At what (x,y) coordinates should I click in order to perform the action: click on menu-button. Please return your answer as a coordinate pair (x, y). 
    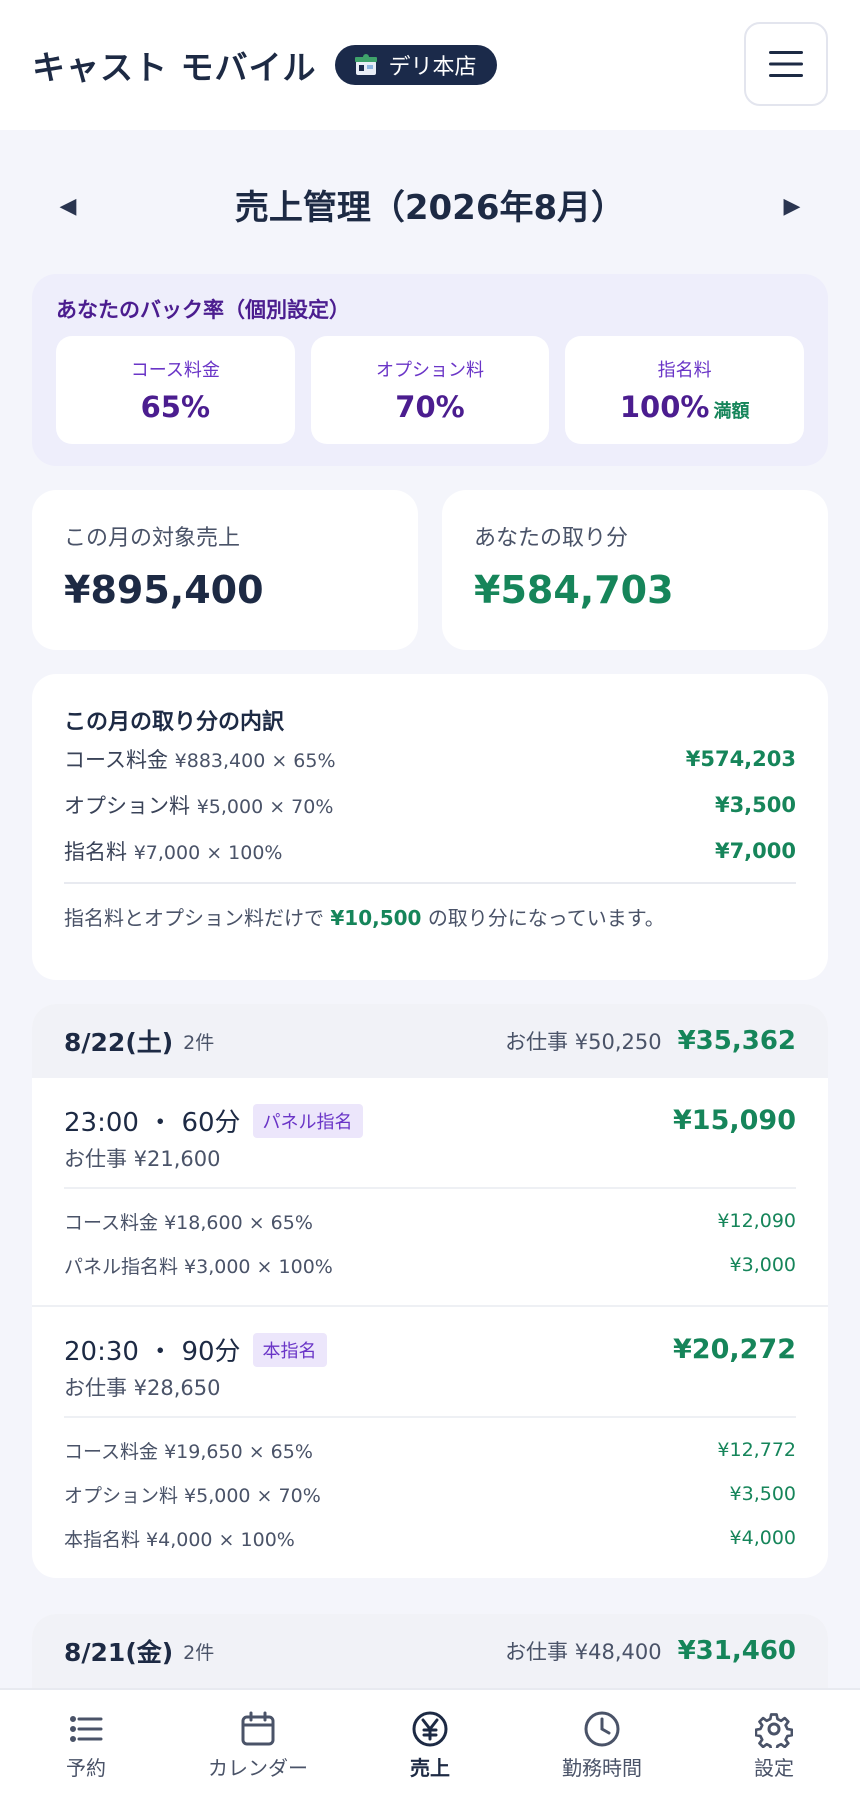
    Looking at the image, I should click on (786, 64).